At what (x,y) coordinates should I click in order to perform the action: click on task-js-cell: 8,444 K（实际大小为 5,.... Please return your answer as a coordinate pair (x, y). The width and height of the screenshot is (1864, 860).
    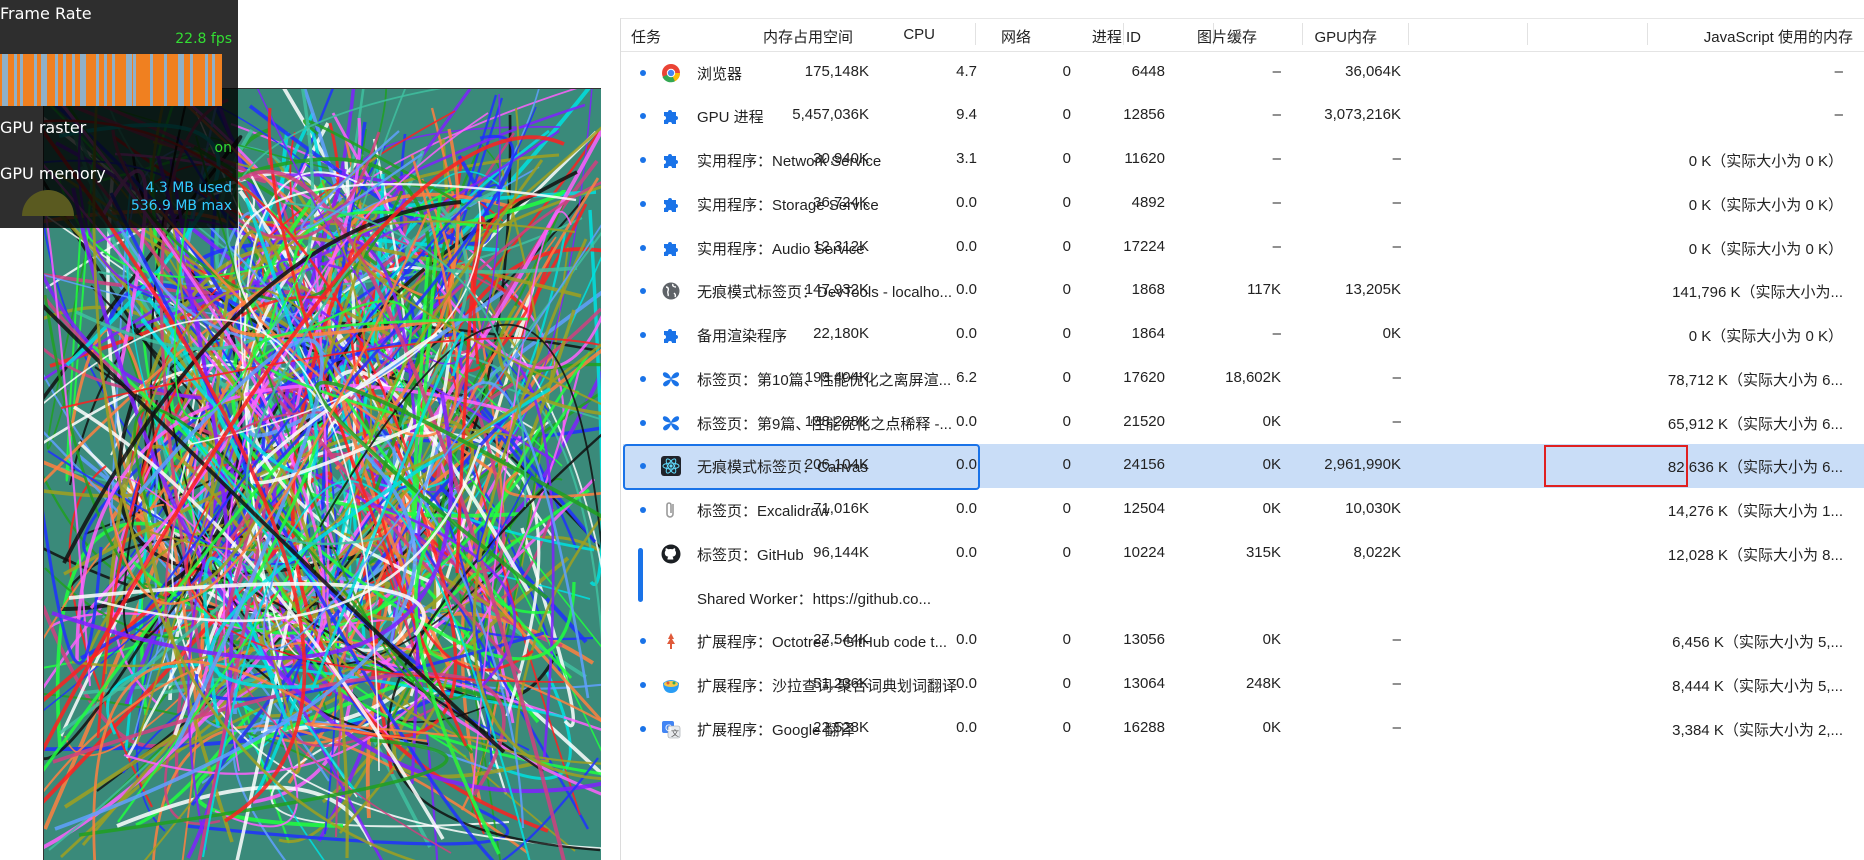
    Looking at the image, I should click on (1757, 686).